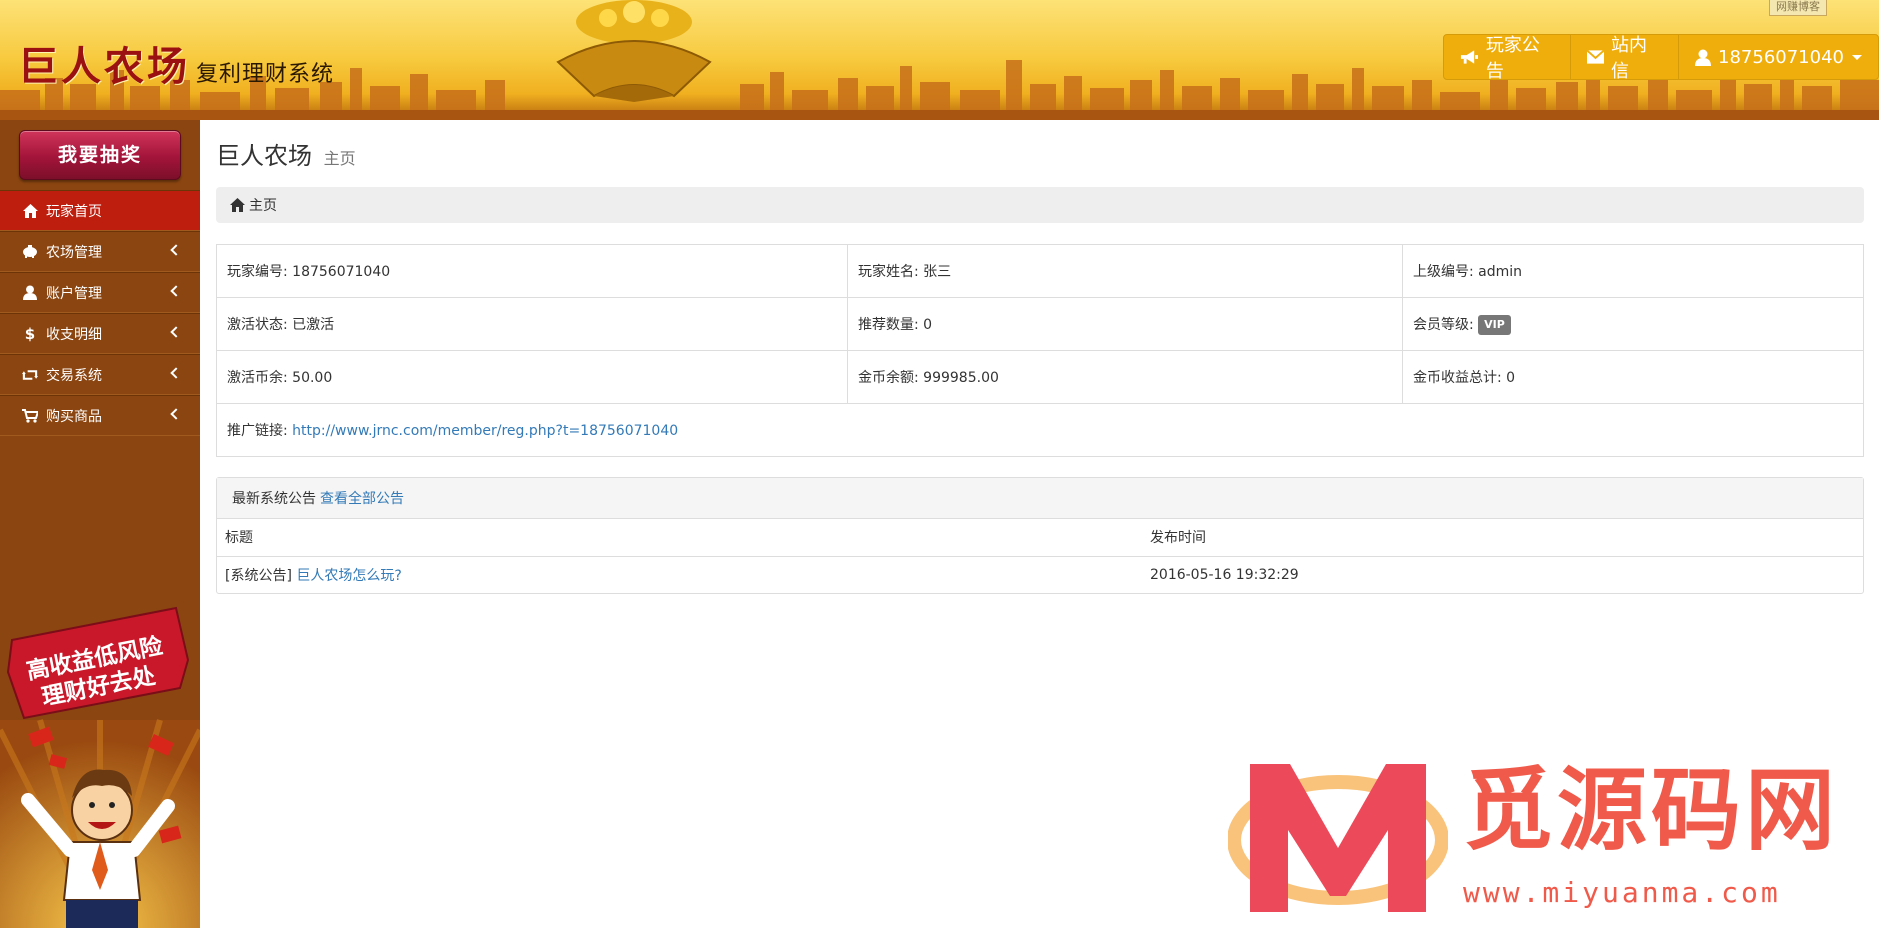 This screenshot has width=1879, height=928. I want to click on breadcrumb: 主页, so click(1040, 205).